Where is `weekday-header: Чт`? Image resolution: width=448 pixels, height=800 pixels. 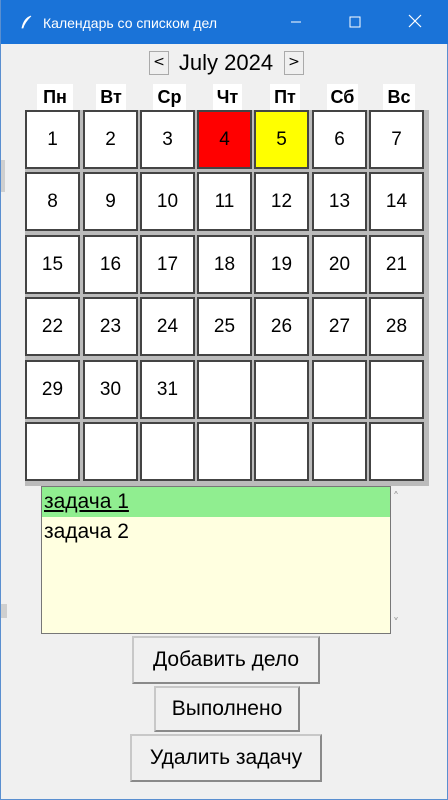
weekday-header: Чт is located at coordinates (227, 97).